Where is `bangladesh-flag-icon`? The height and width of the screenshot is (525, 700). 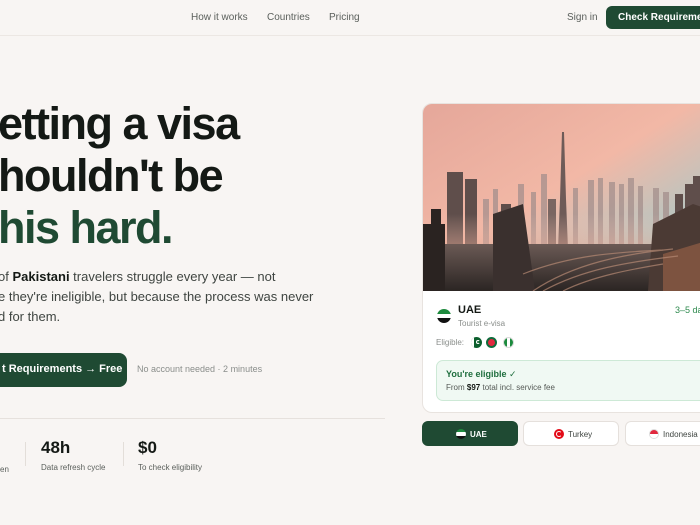 bangladesh-flag-icon is located at coordinates (491, 342).